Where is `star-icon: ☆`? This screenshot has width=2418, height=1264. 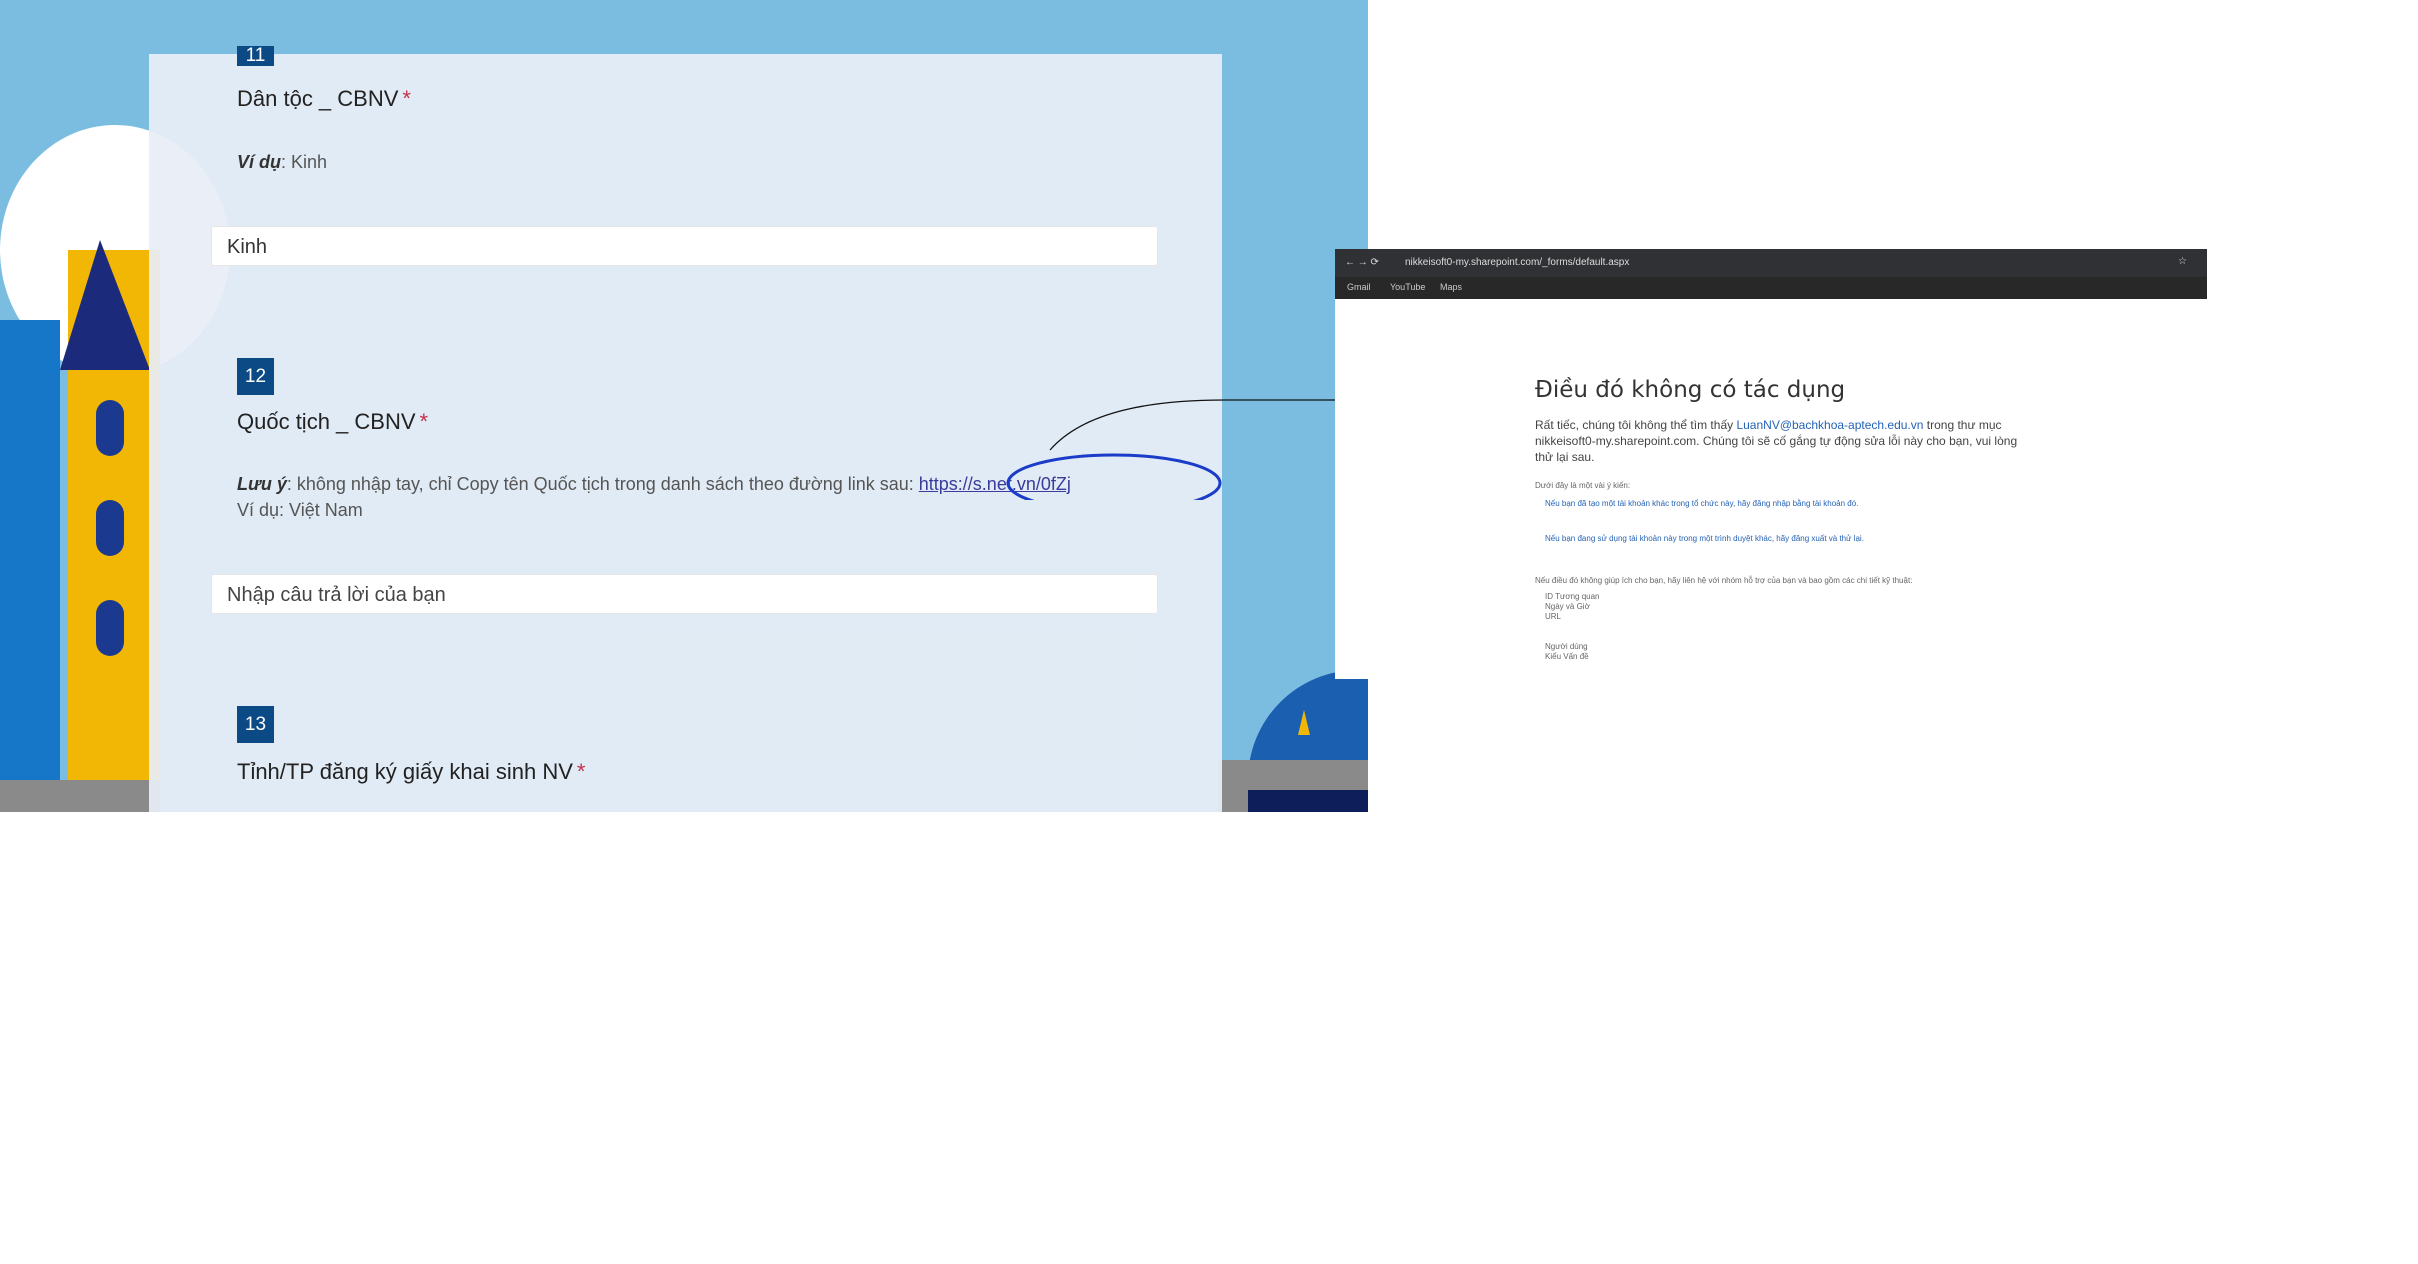 star-icon: ☆ is located at coordinates (2182, 261).